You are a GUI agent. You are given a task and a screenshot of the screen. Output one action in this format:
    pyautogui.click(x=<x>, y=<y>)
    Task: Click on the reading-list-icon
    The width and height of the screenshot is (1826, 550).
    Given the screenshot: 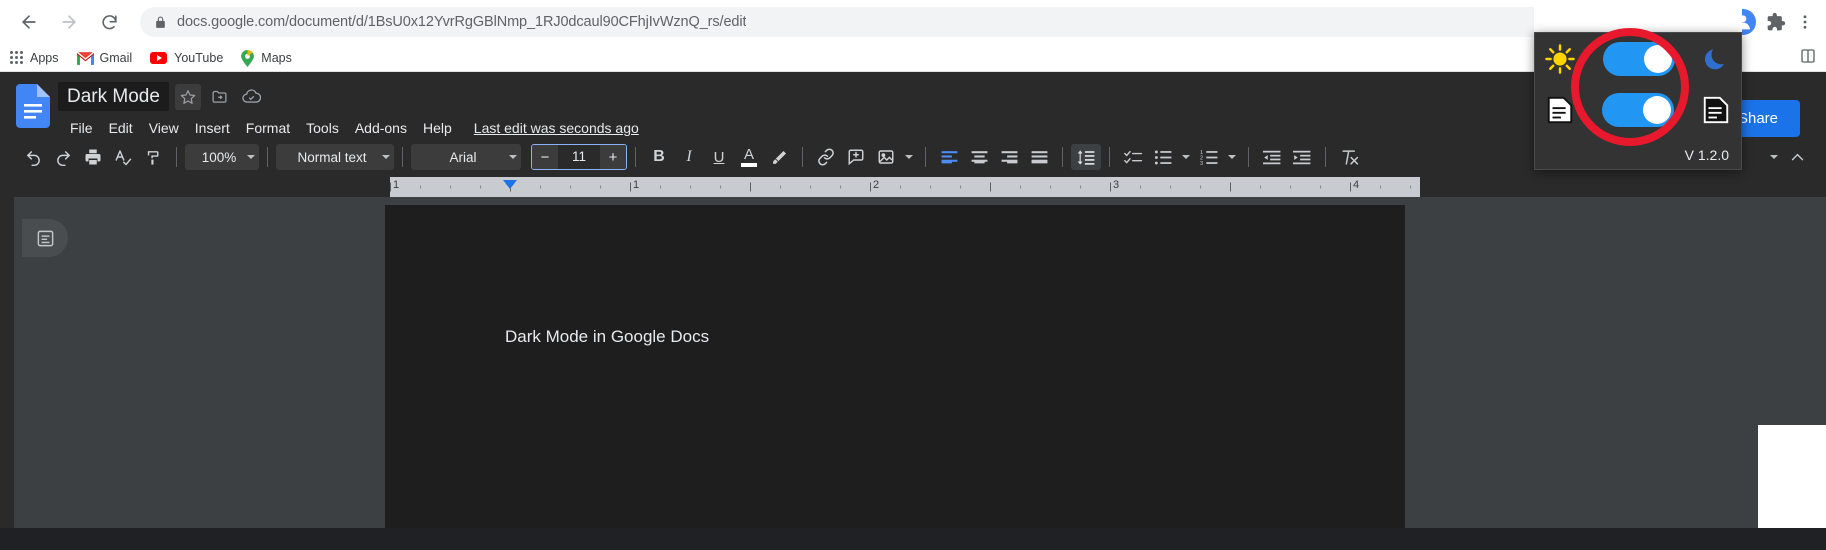 What is the action you would take?
    pyautogui.click(x=1808, y=57)
    